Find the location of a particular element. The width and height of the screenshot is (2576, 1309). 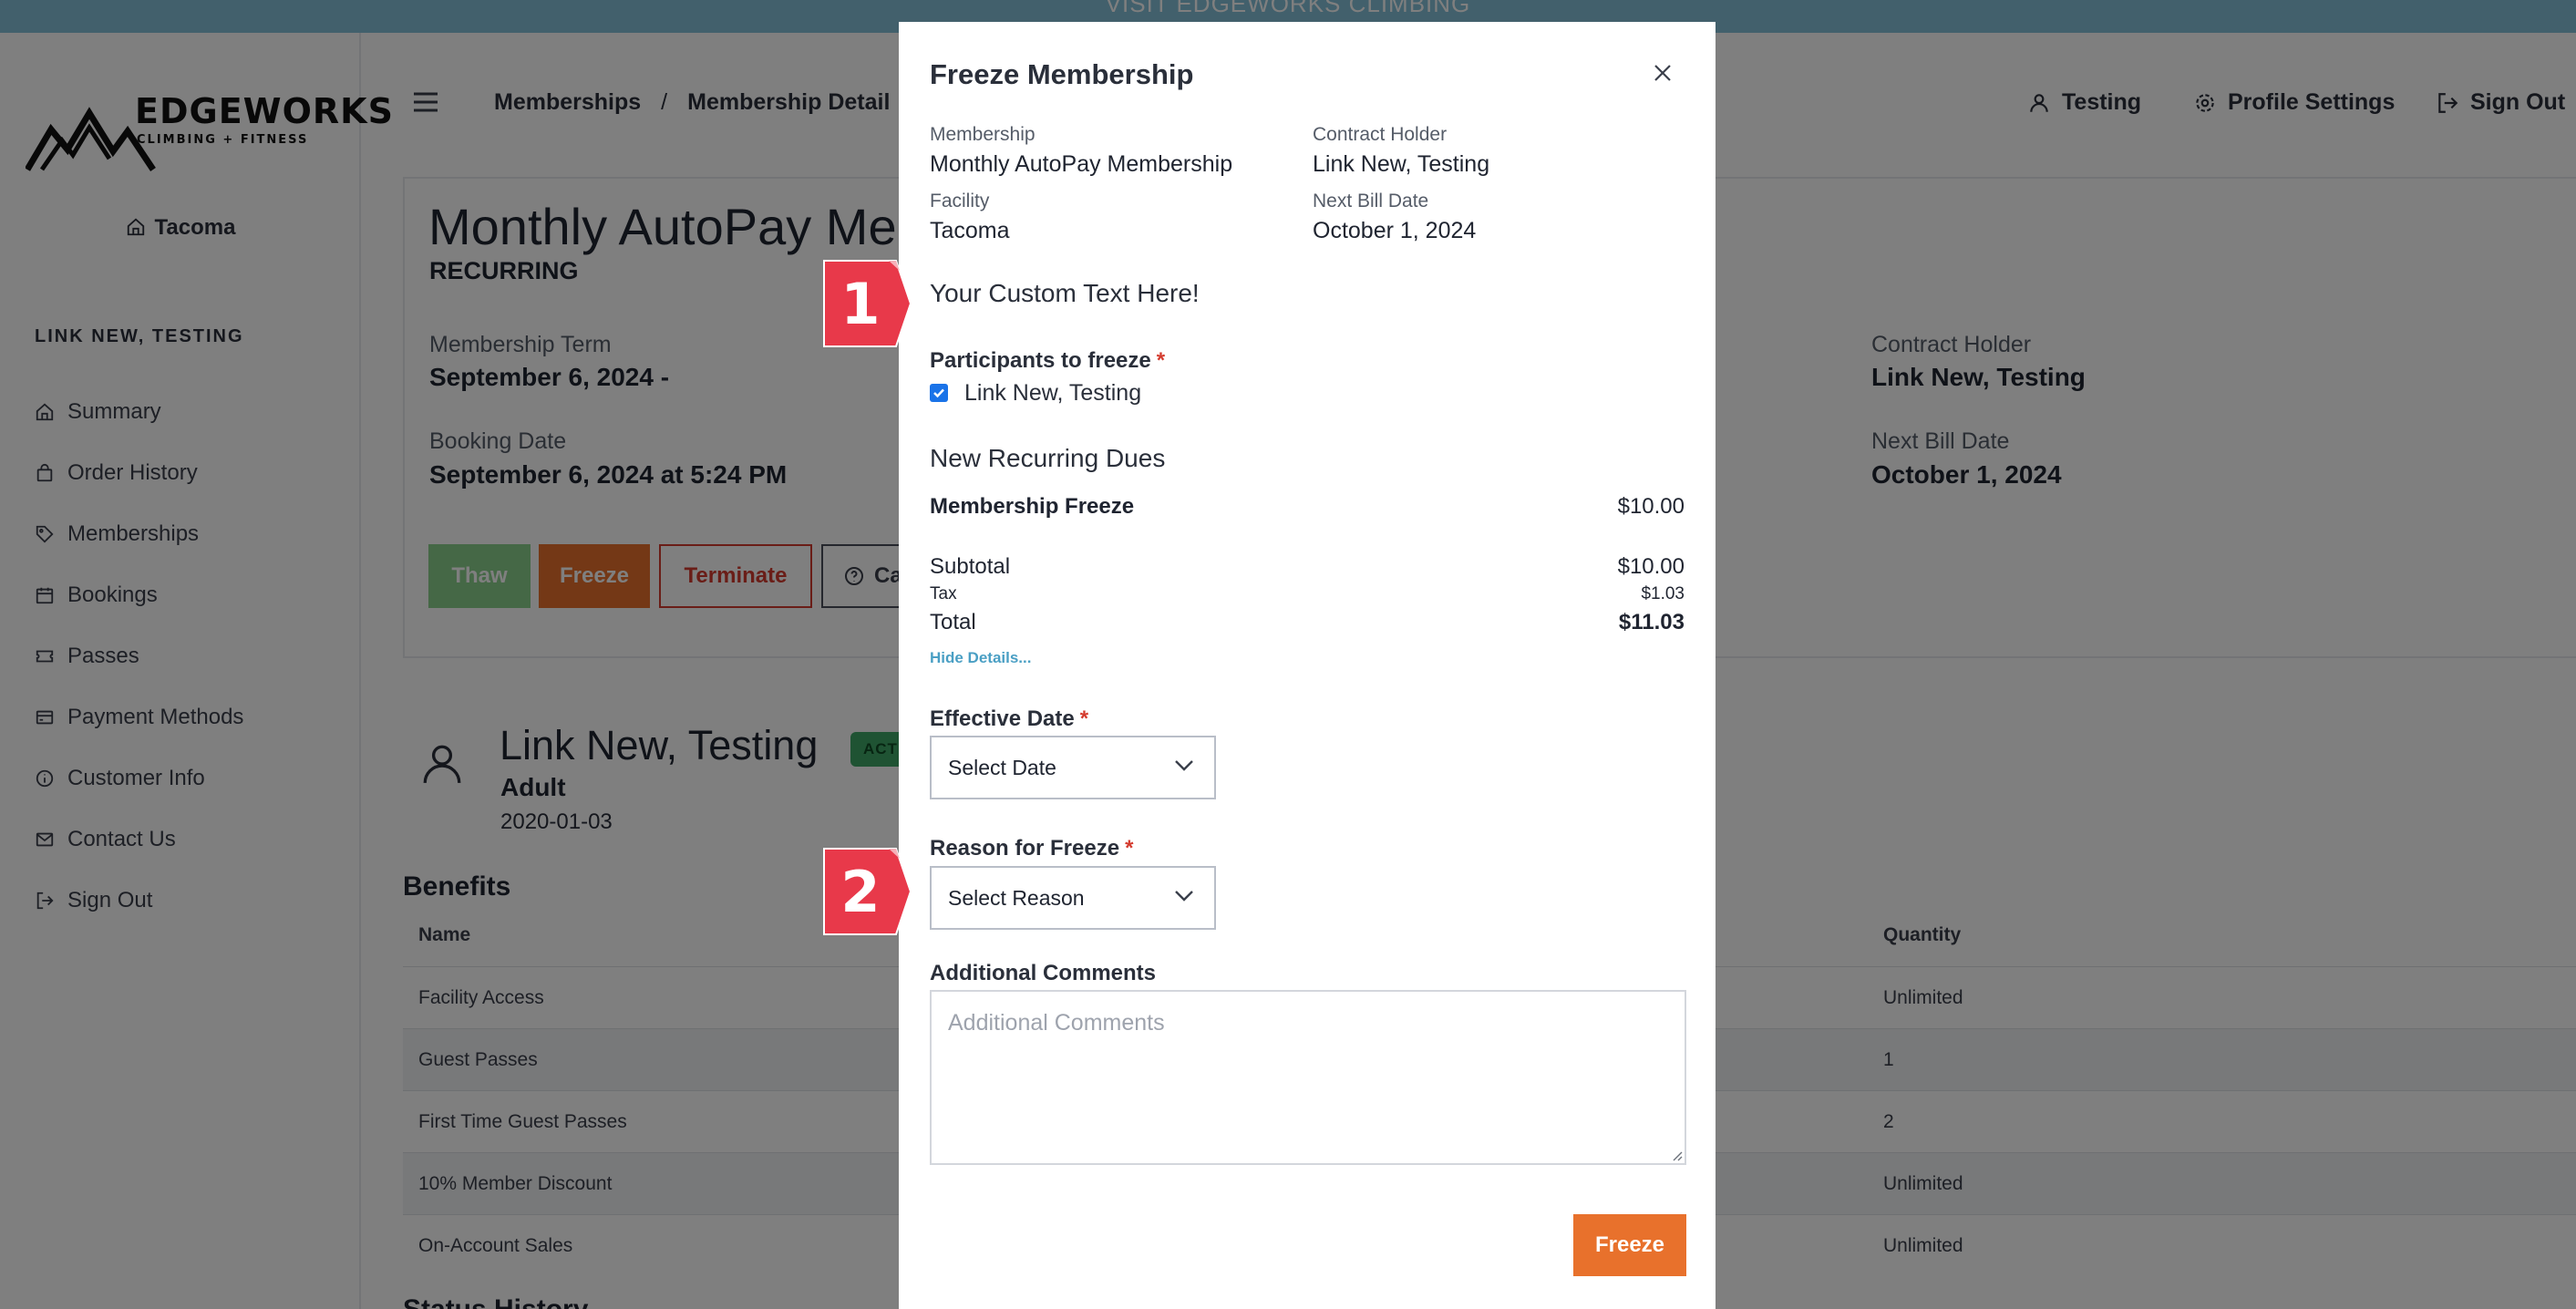

callout-number: 1 is located at coordinates (860, 303).